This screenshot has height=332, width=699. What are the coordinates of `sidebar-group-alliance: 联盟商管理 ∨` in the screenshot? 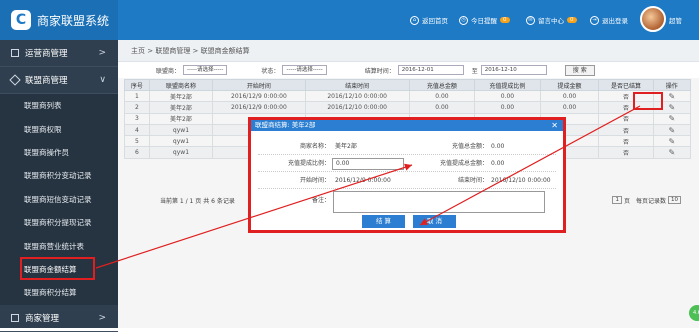 It's located at (59, 80).